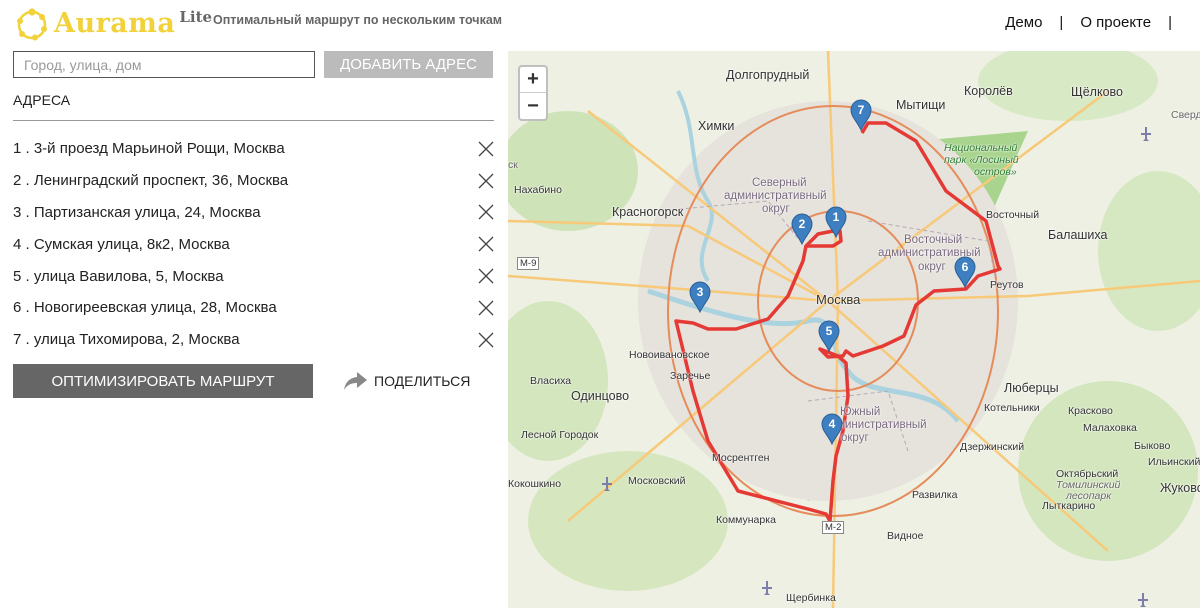  I want to click on map-label: Балашиха, so click(1078, 235).